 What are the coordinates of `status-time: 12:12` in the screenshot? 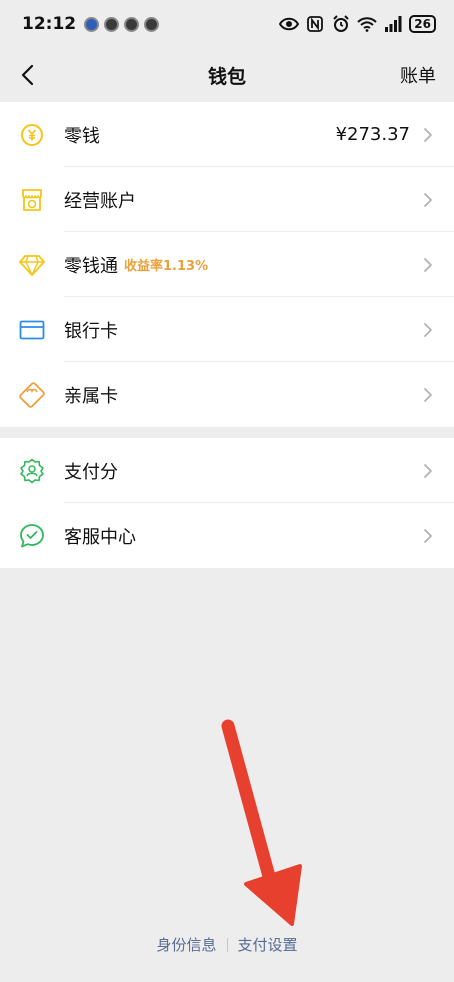 It's located at (49, 24).